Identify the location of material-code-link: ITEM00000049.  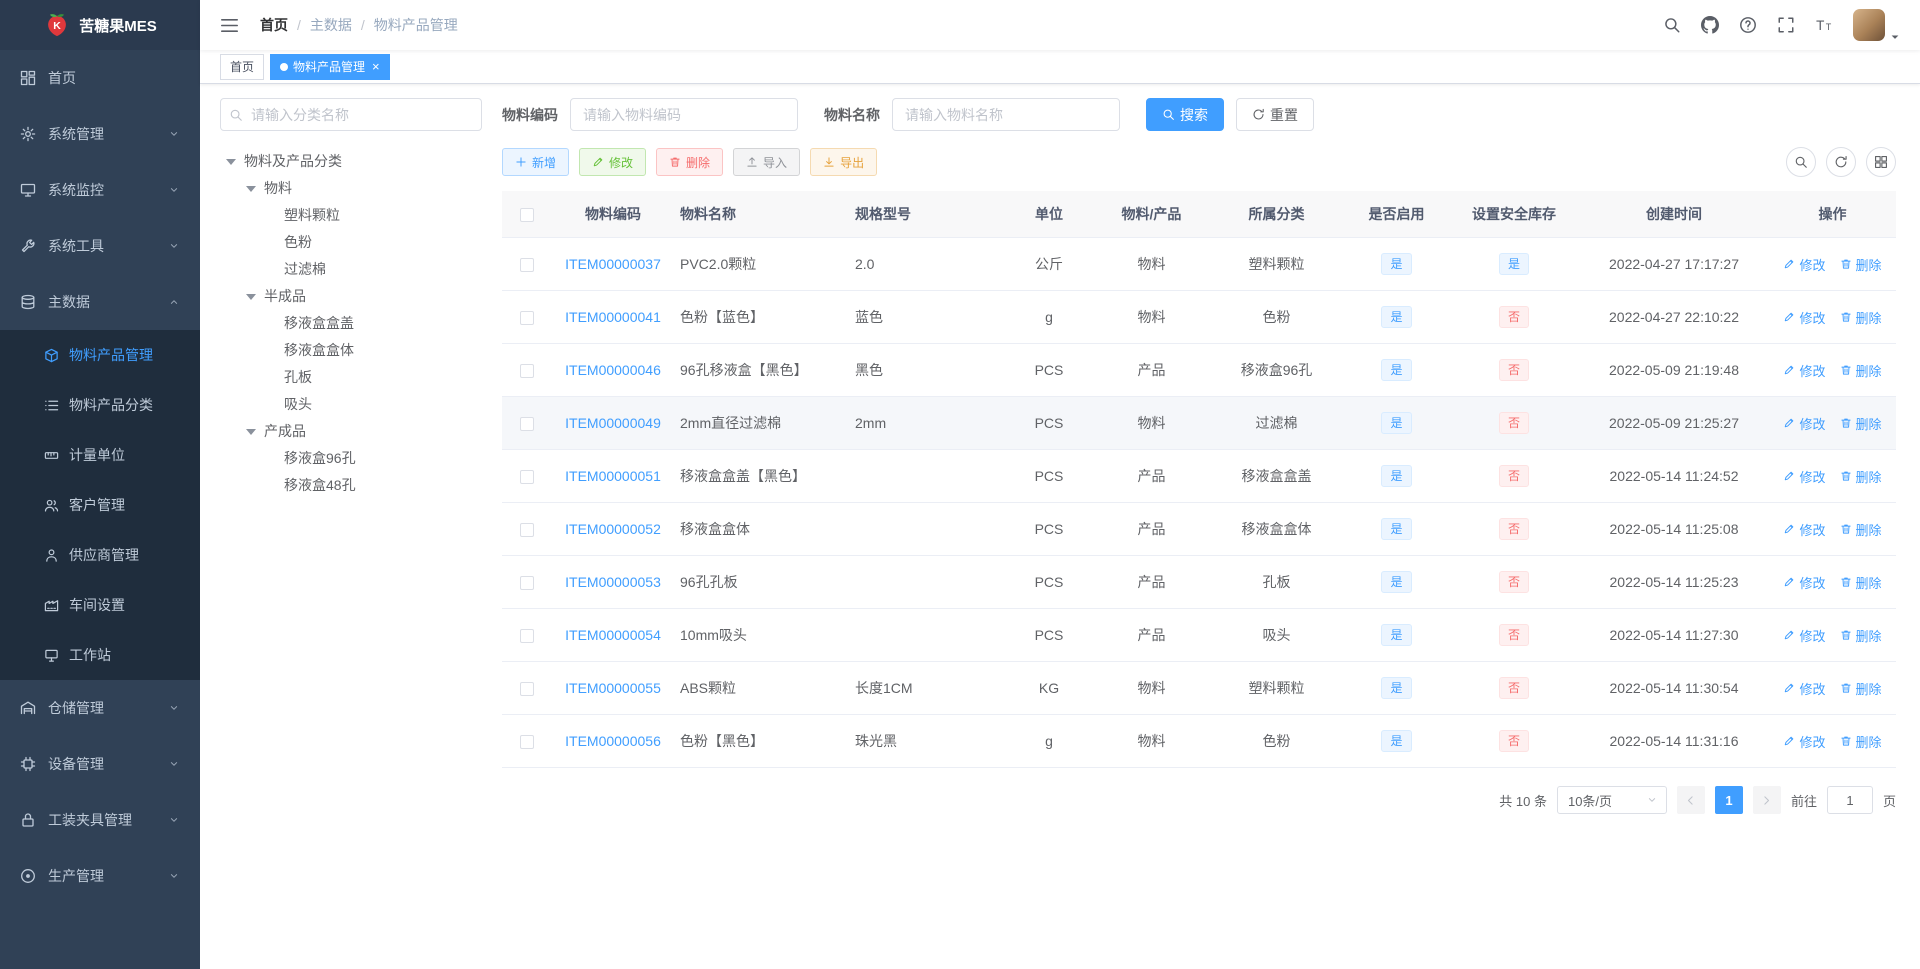
(613, 423).